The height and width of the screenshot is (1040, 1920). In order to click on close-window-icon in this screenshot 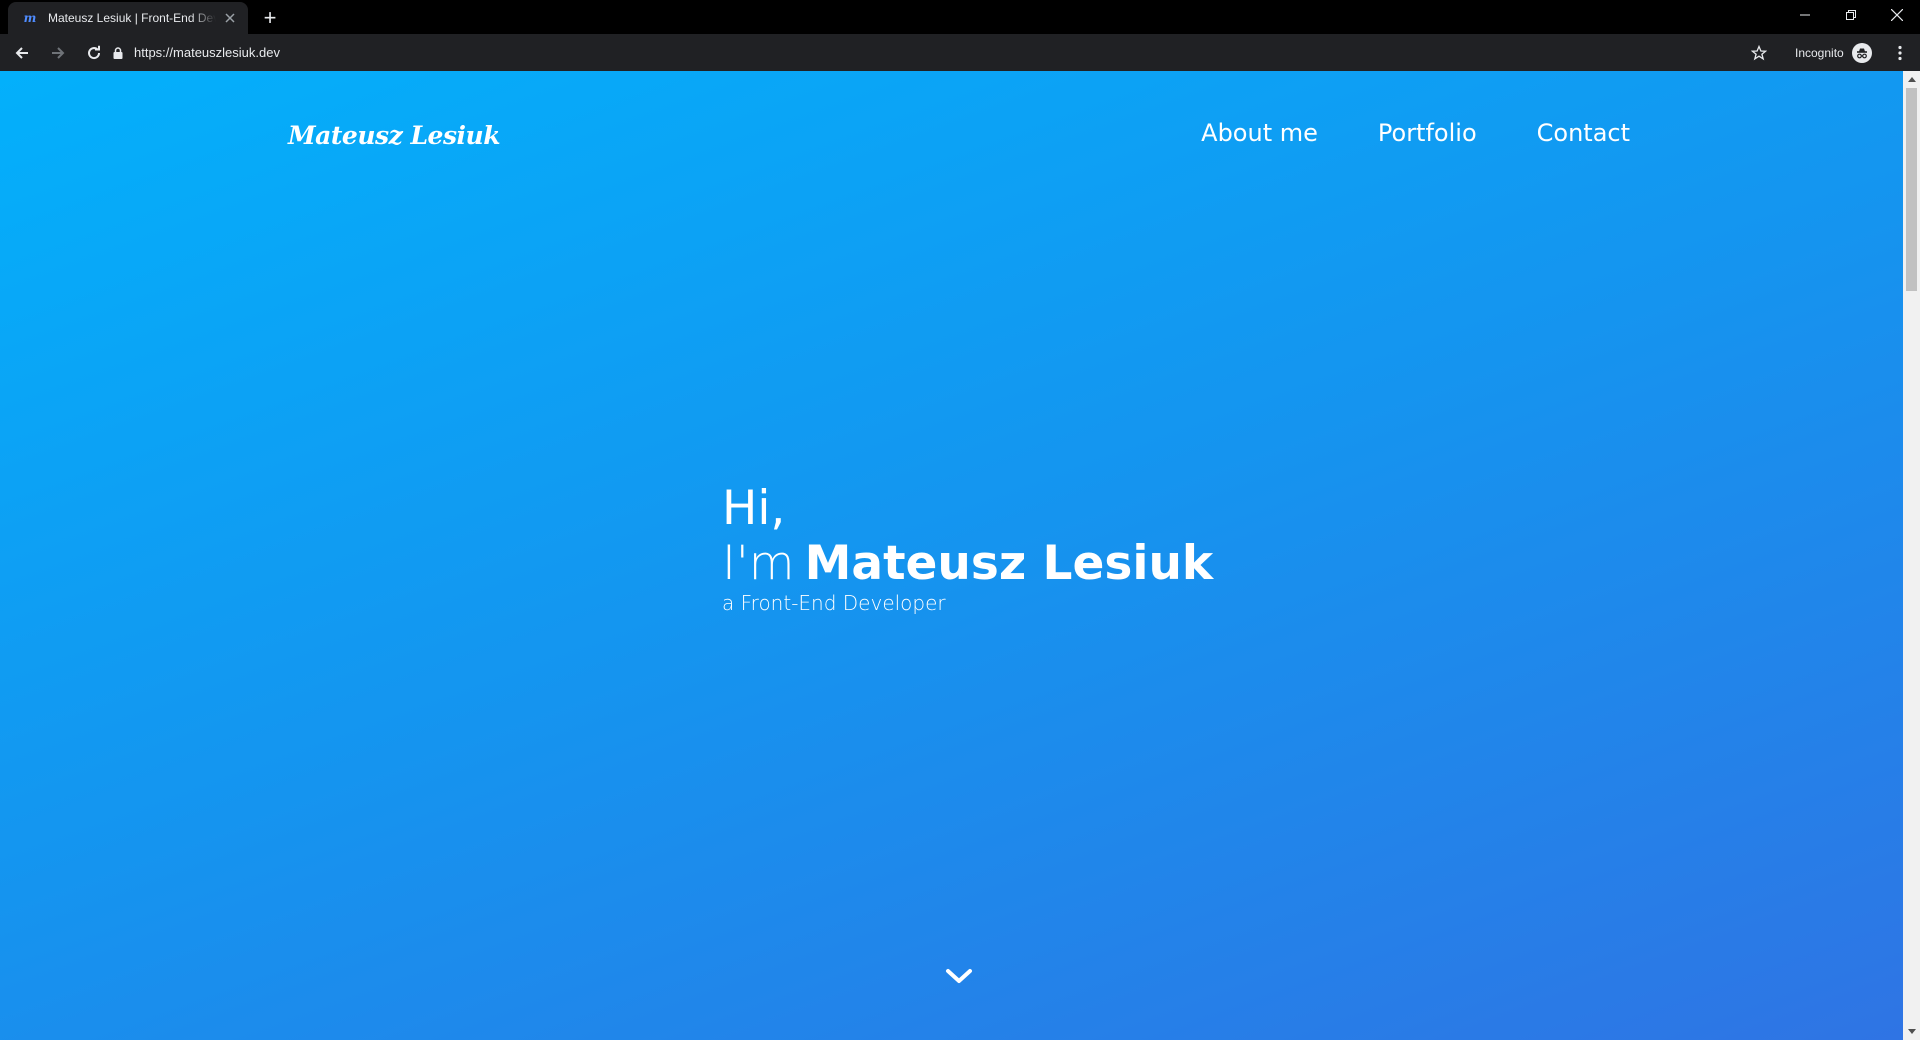, I will do `click(1897, 15)`.